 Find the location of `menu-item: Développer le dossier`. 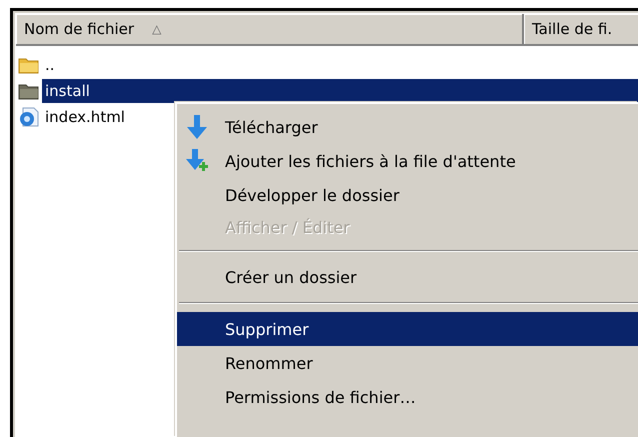

menu-item: Développer le dossier is located at coordinates (407, 195).